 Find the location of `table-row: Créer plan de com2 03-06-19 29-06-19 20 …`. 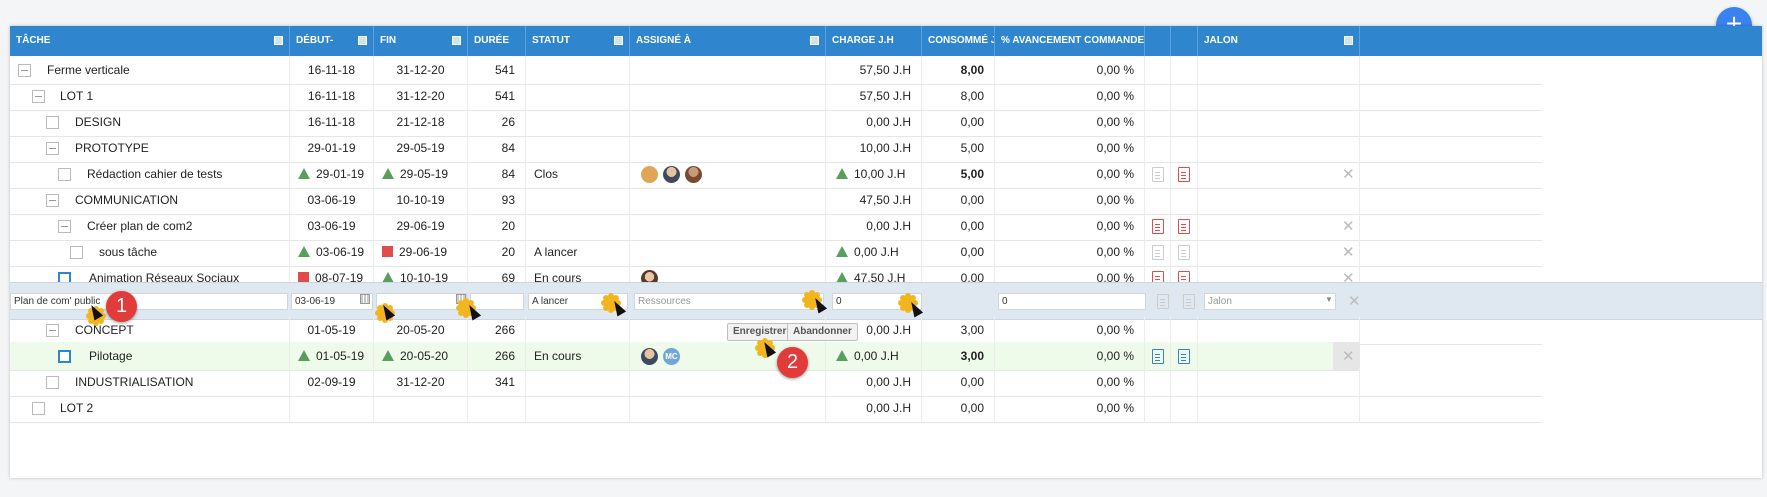

table-row: Créer plan de com2 03-06-19 29-06-19 20 … is located at coordinates (776, 226).